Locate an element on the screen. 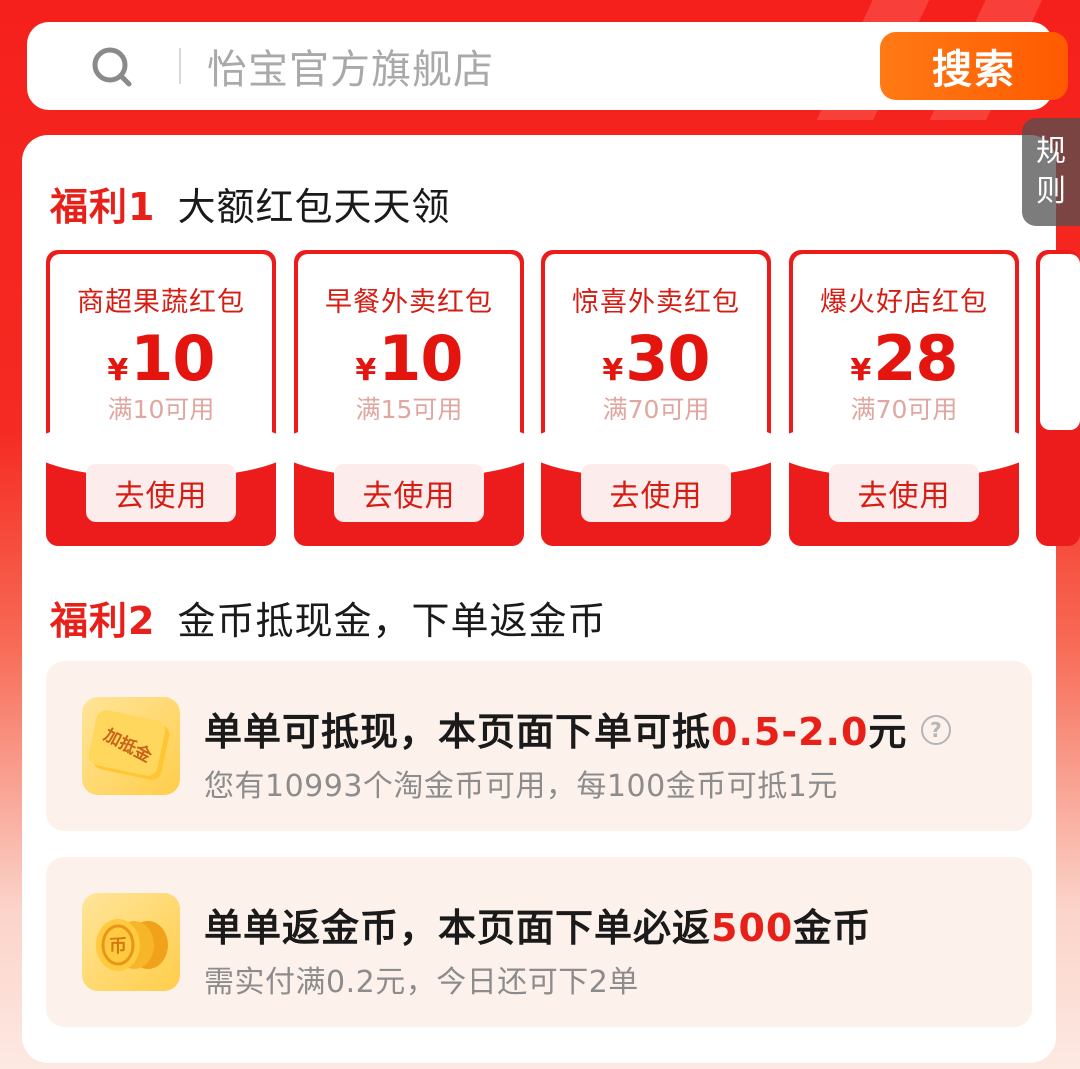  coupon-value: 30 is located at coordinates (667, 358).